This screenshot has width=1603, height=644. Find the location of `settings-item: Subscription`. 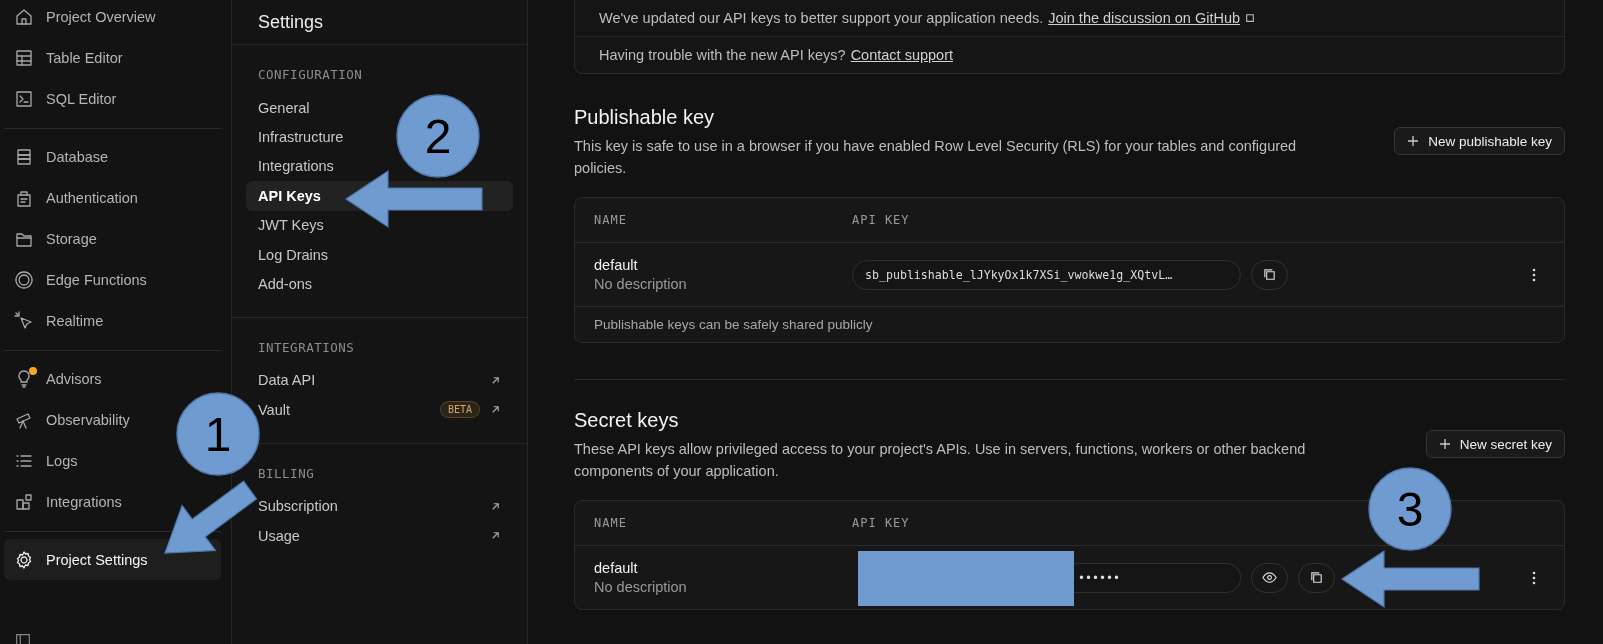

settings-item: Subscription is located at coordinates (385, 506).